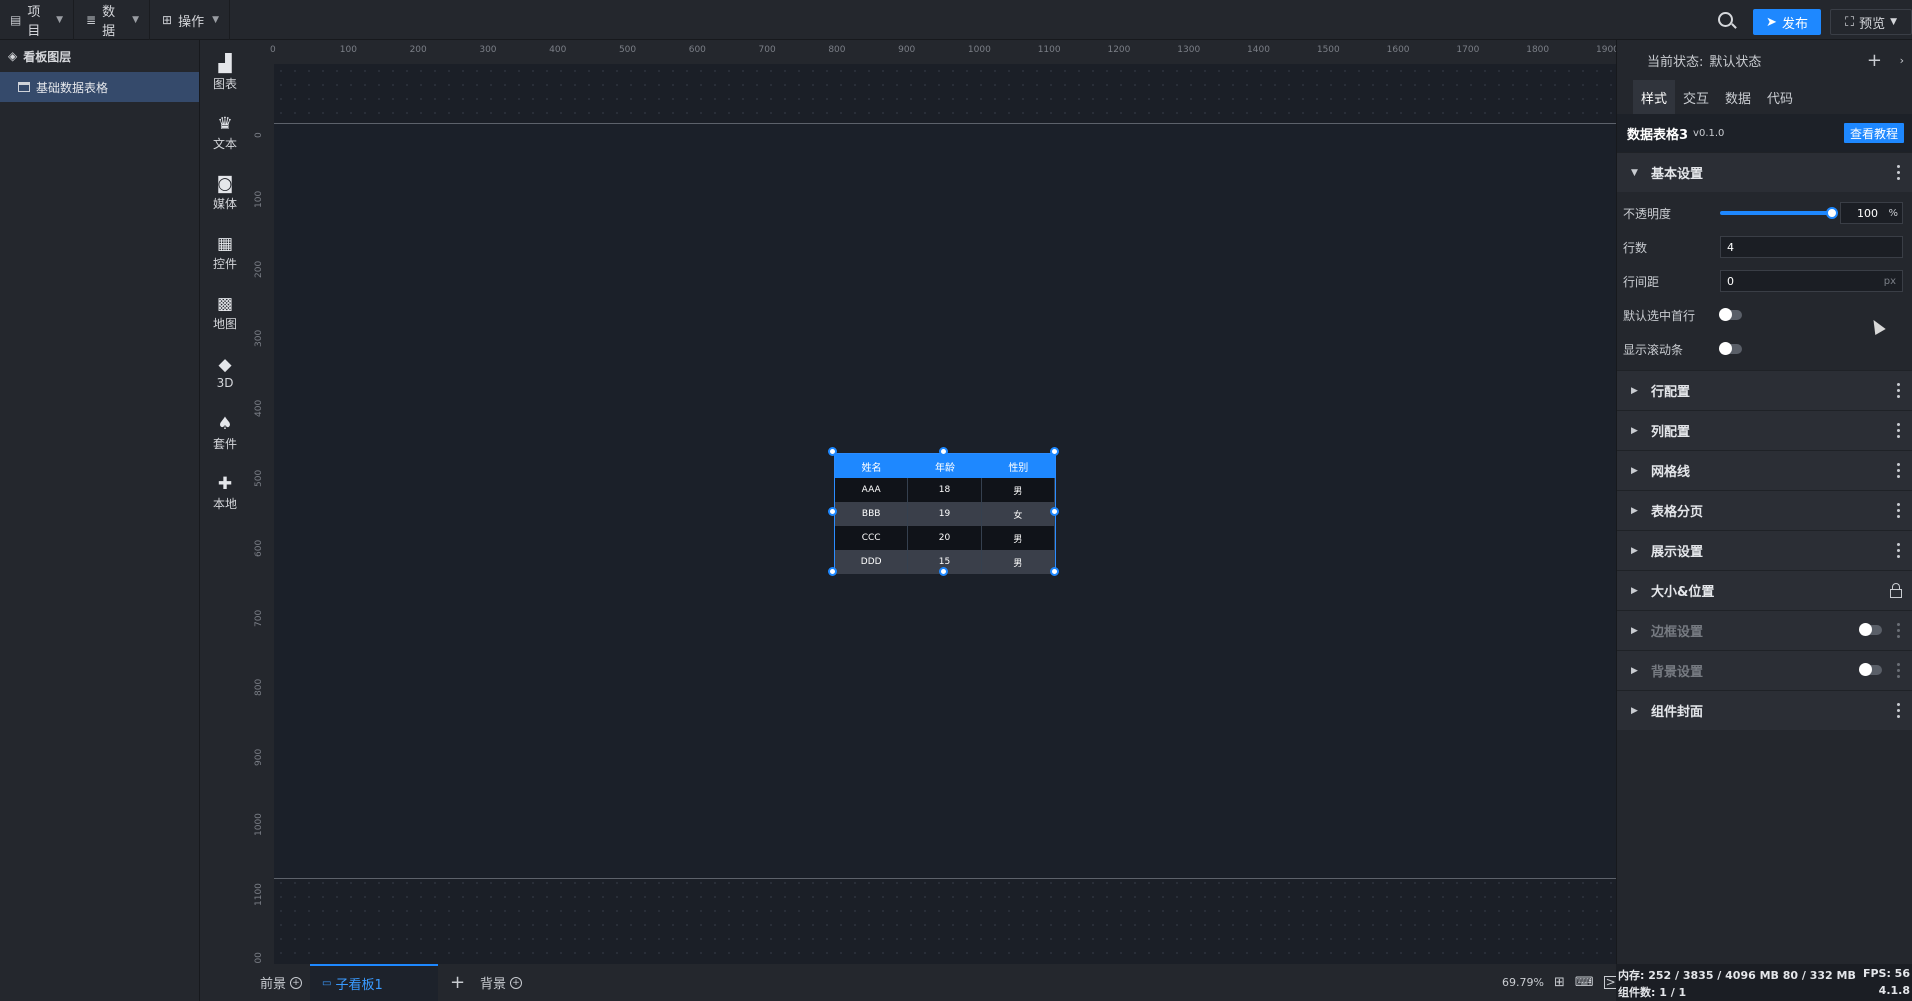 The image size is (1912, 1001). I want to click on section-label: 大小&位置, so click(1683, 592).